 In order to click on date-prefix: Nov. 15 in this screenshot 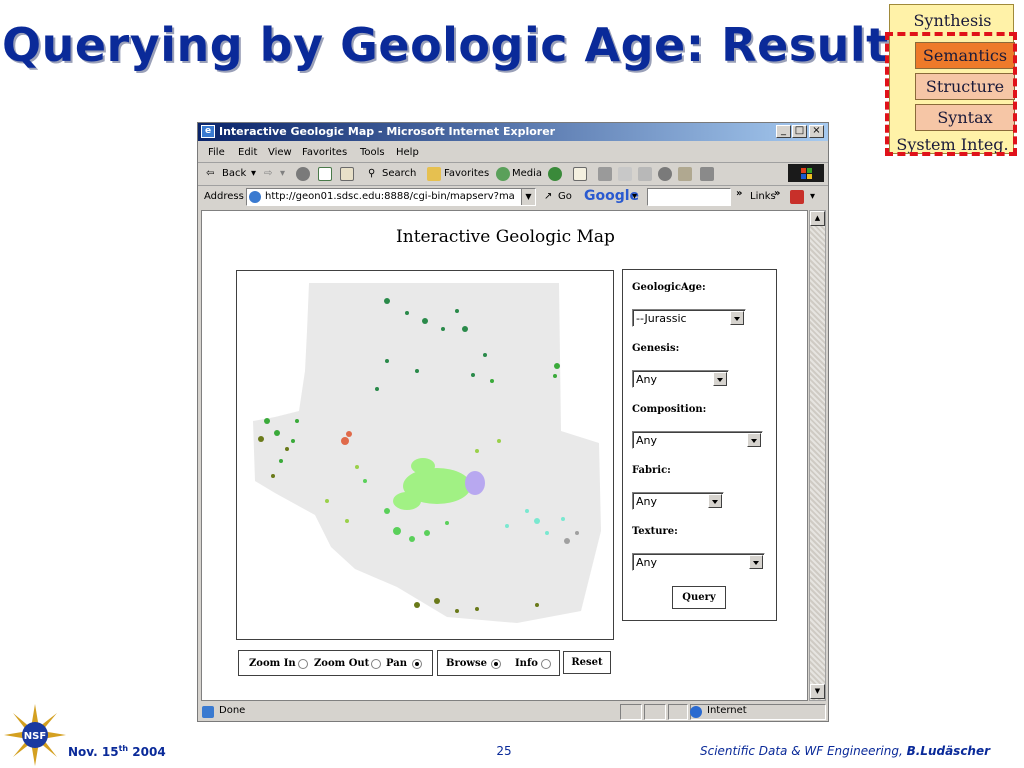, I will do `click(93, 752)`.